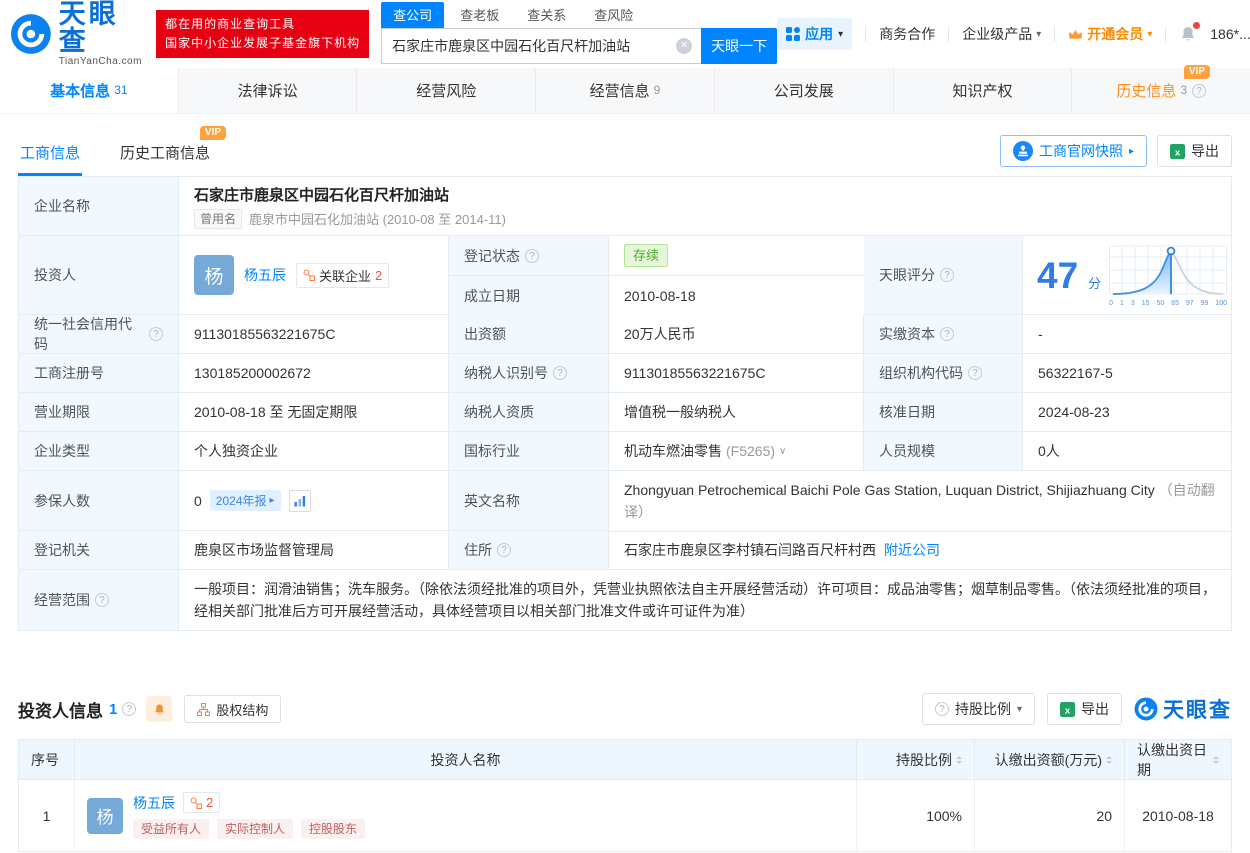 The image size is (1250, 853). Describe the element at coordinates (579, 15) in the screenshot. I see `search-tabs: 查公司 查老板 查关系 查风险` at that location.